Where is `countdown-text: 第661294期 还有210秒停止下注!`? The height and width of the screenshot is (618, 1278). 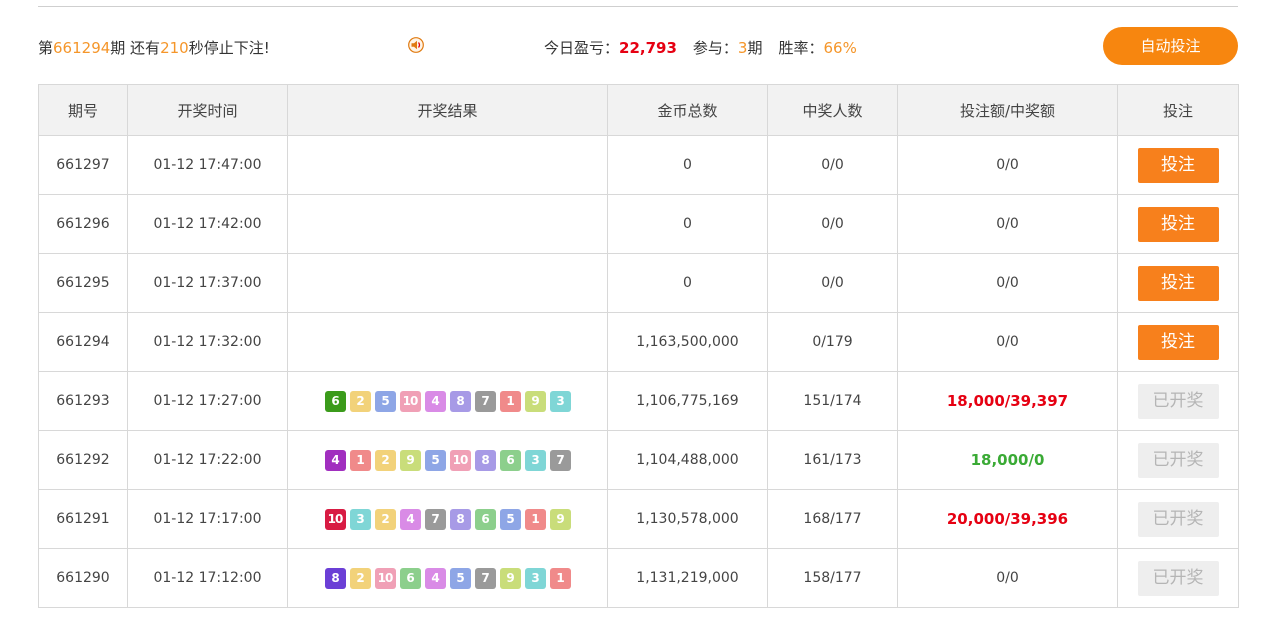
countdown-text: 第661294期 还有210秒停止下注! is located at coordinates (154, 47).